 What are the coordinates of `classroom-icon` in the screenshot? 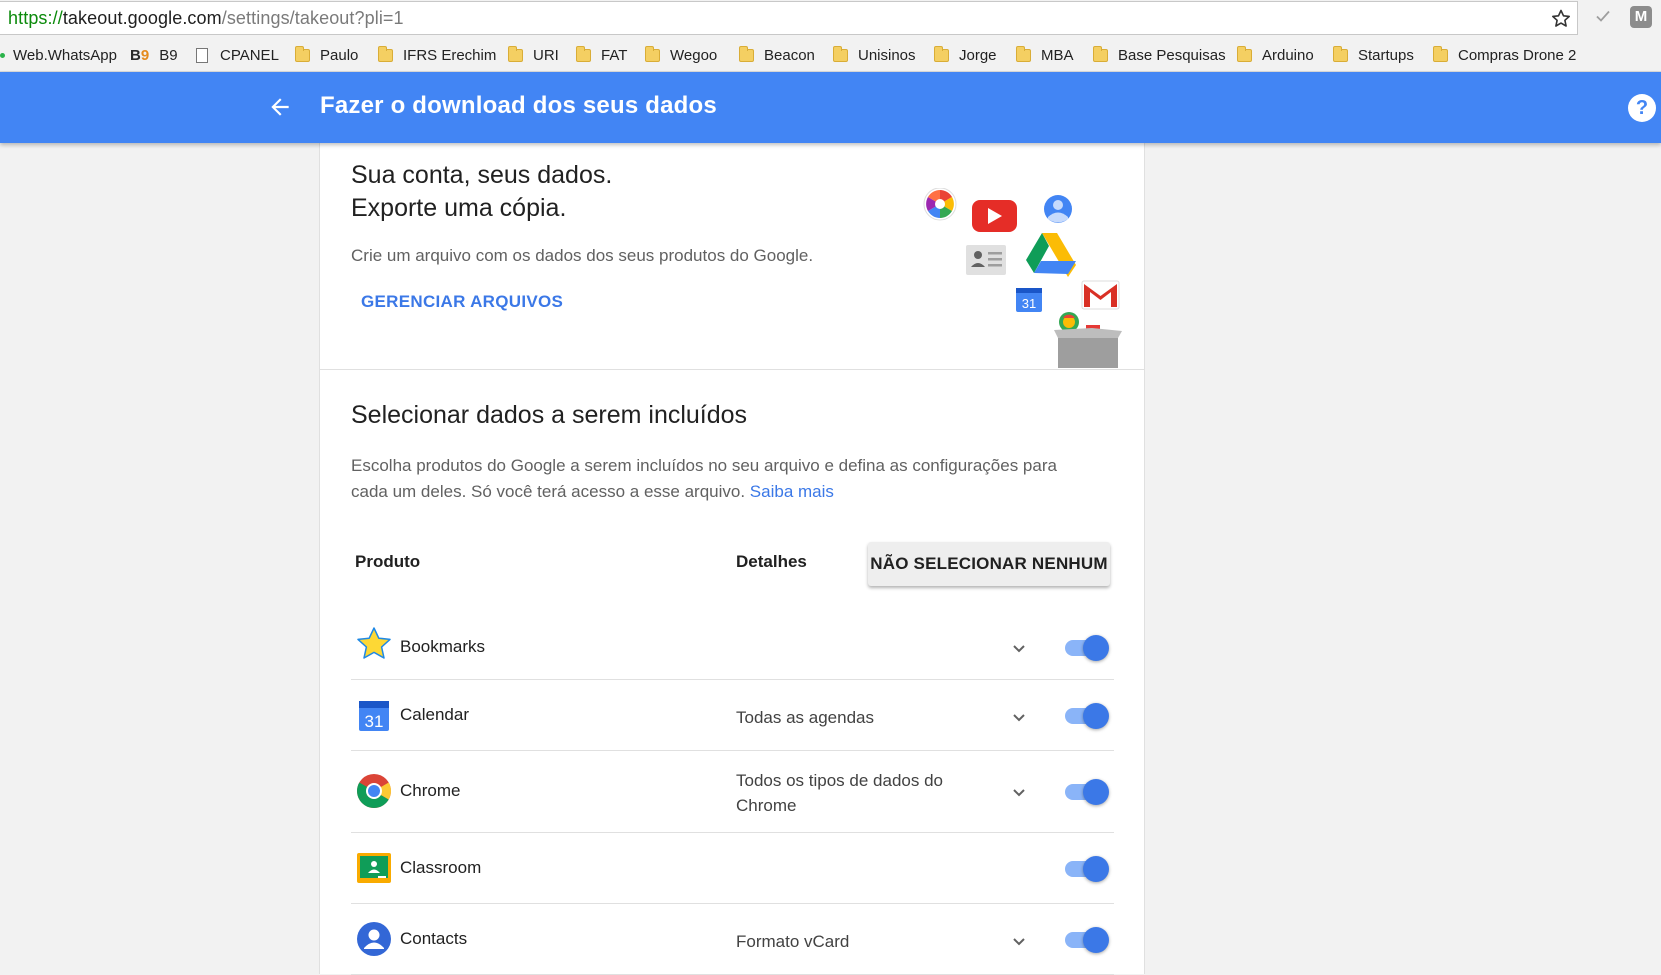 It's located at (374, 868).